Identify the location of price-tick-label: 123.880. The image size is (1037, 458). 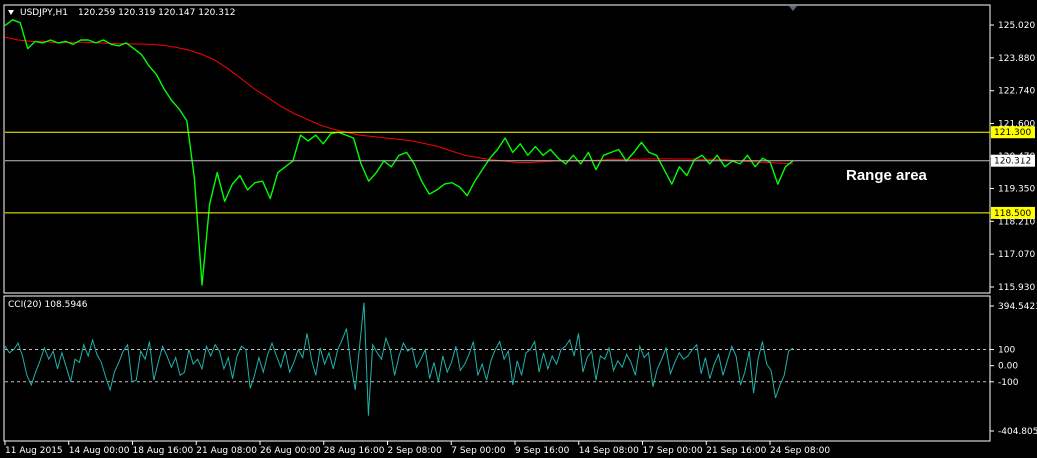
(1016, 59).